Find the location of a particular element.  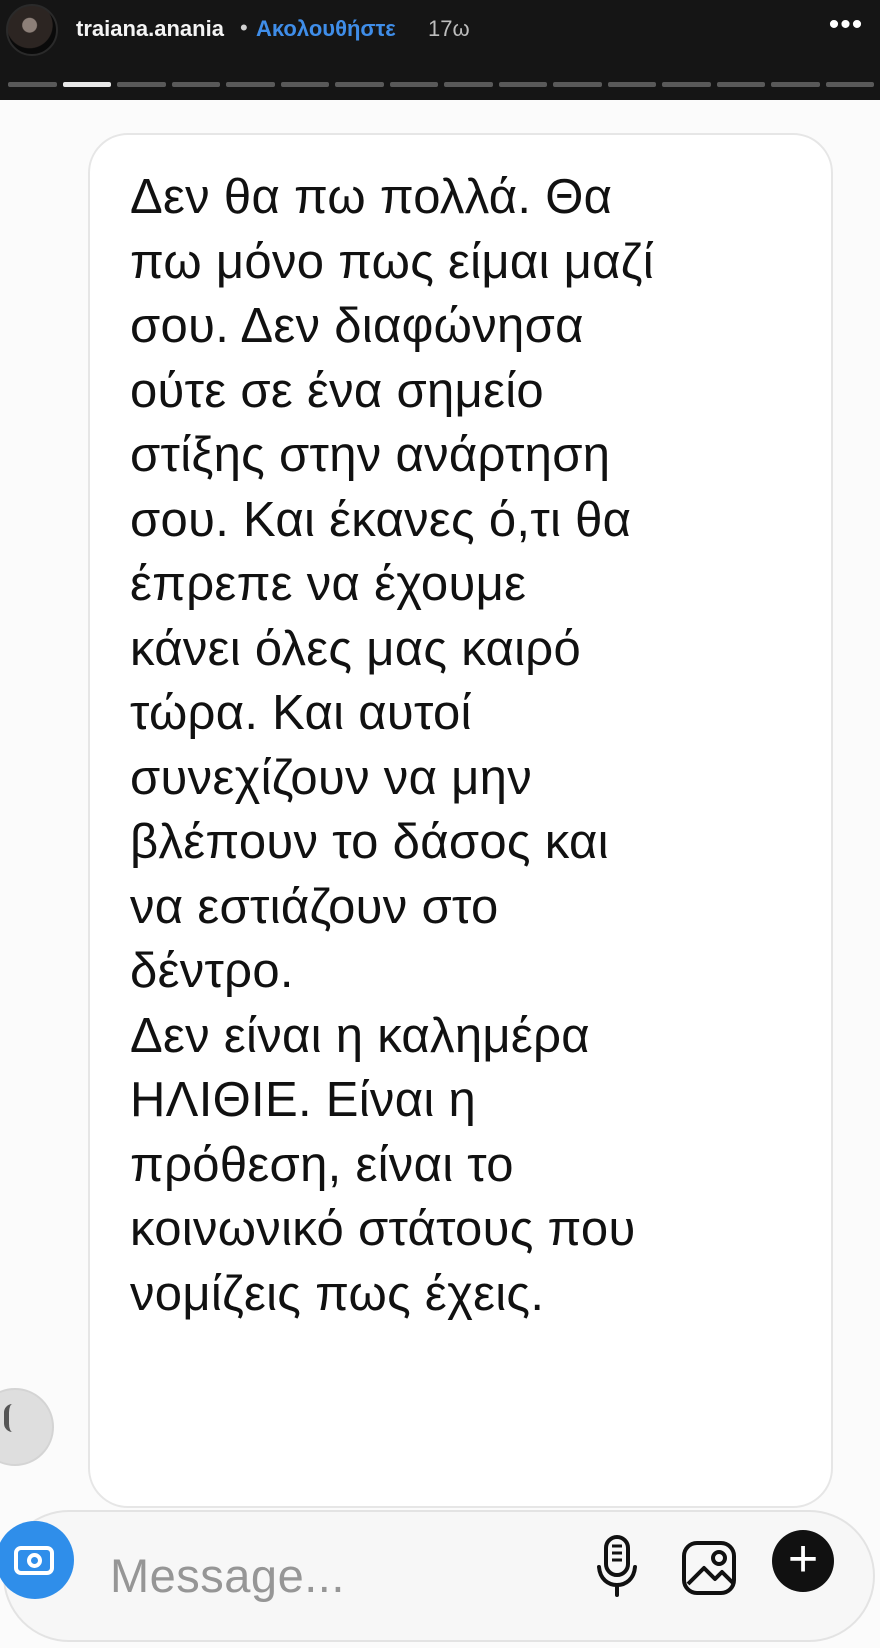

message-line: ούτε σε ένα σημείο is located at coordinates (337, 390).